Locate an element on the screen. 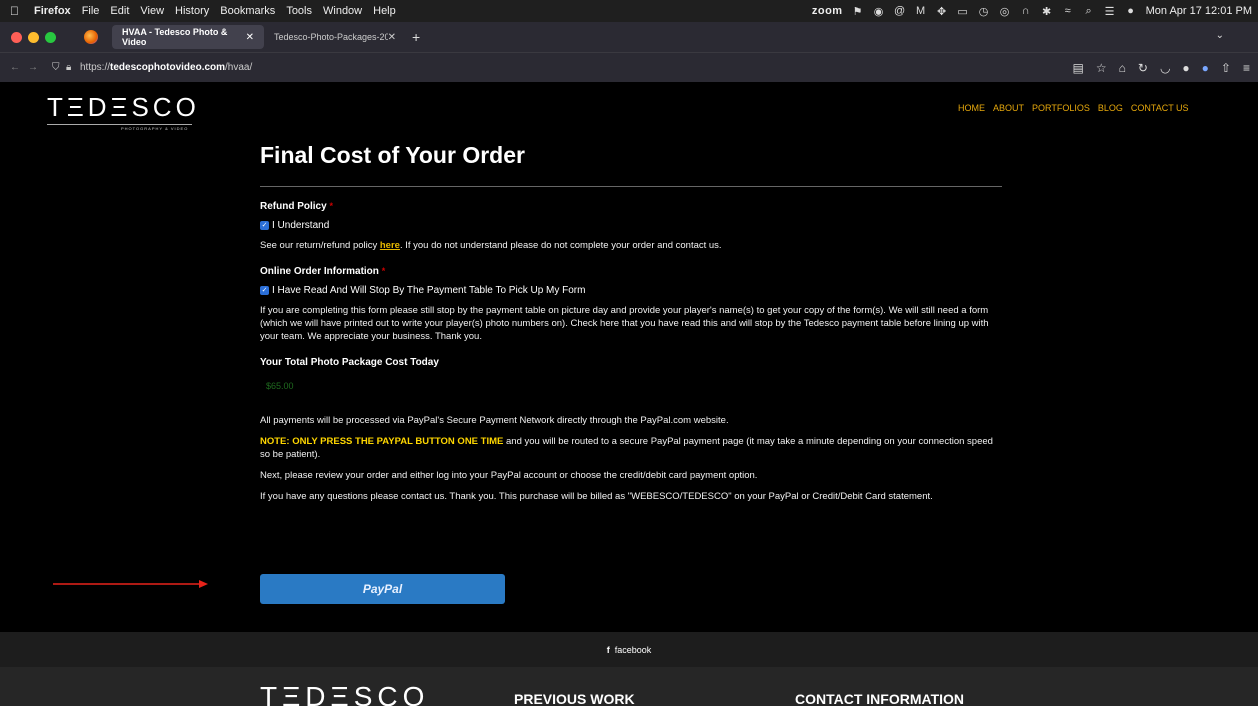 The height and width of the screenshot is (706, 1258). bluetooth-icon: ✱ is located at coordinates (1047, 11).